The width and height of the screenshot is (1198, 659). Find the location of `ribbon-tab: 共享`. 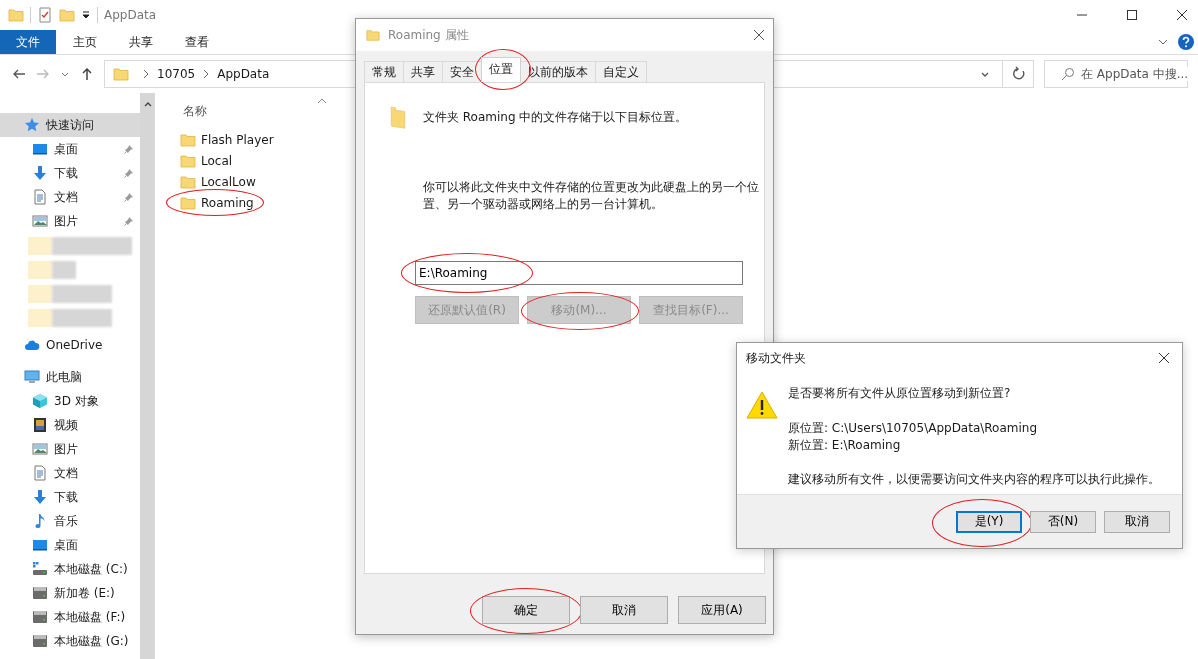

ribbon-tab: 共享 is located at coordinates (141, 42).